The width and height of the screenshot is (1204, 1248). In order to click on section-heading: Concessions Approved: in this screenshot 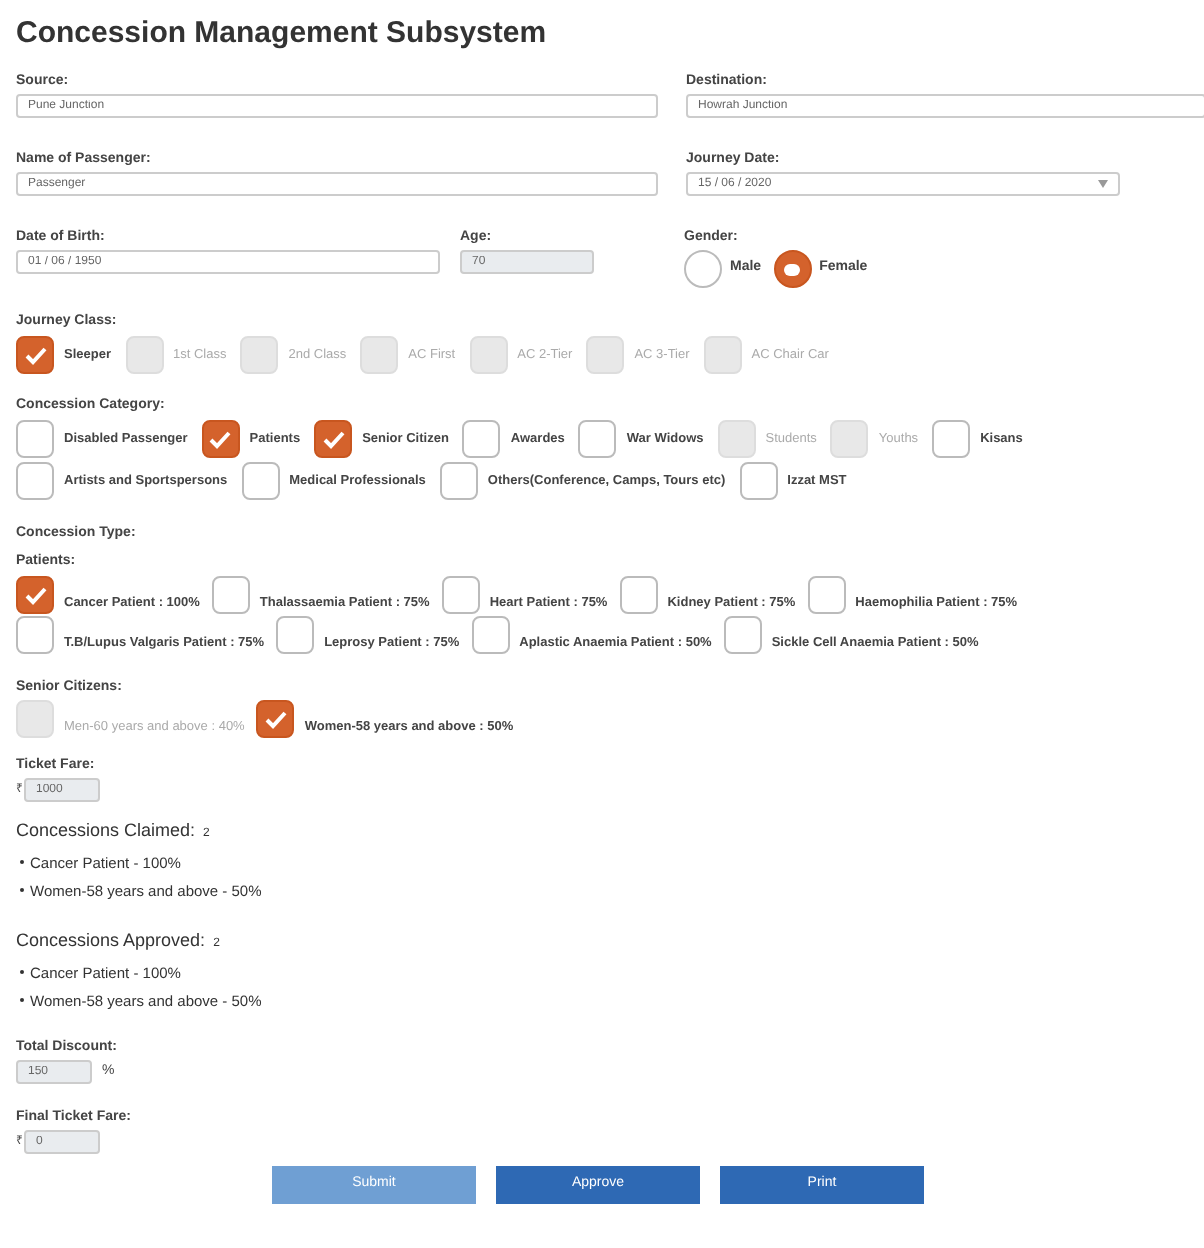, I will do `click(111, 941)`.